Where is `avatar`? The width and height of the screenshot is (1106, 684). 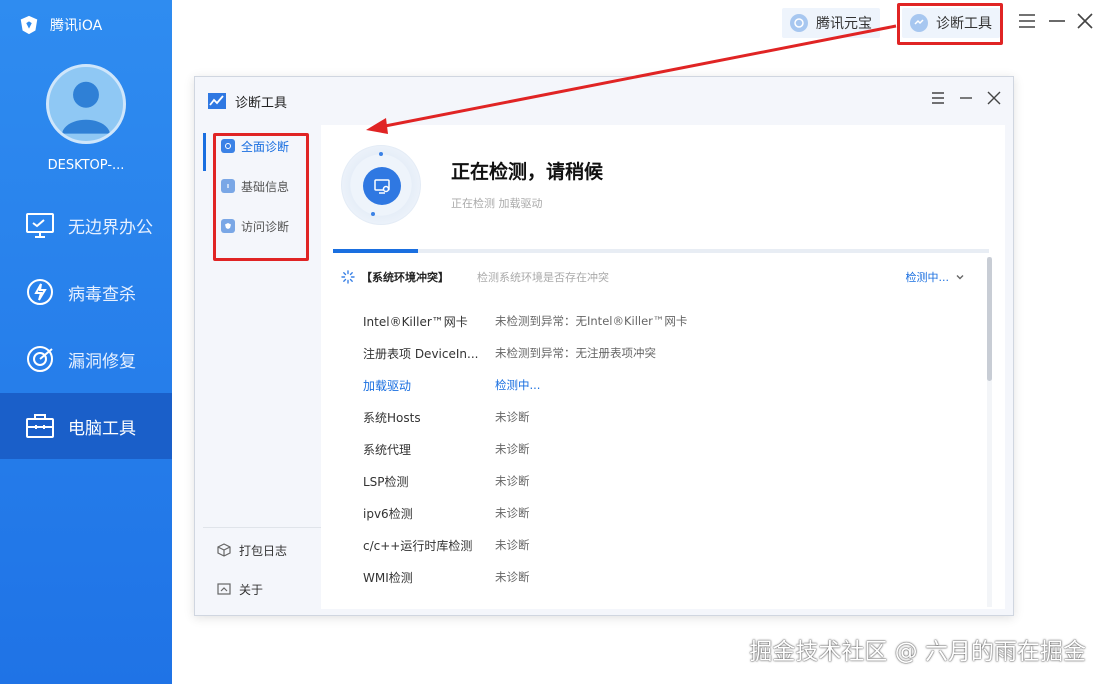
avatar is located at coordinates (86, 104).